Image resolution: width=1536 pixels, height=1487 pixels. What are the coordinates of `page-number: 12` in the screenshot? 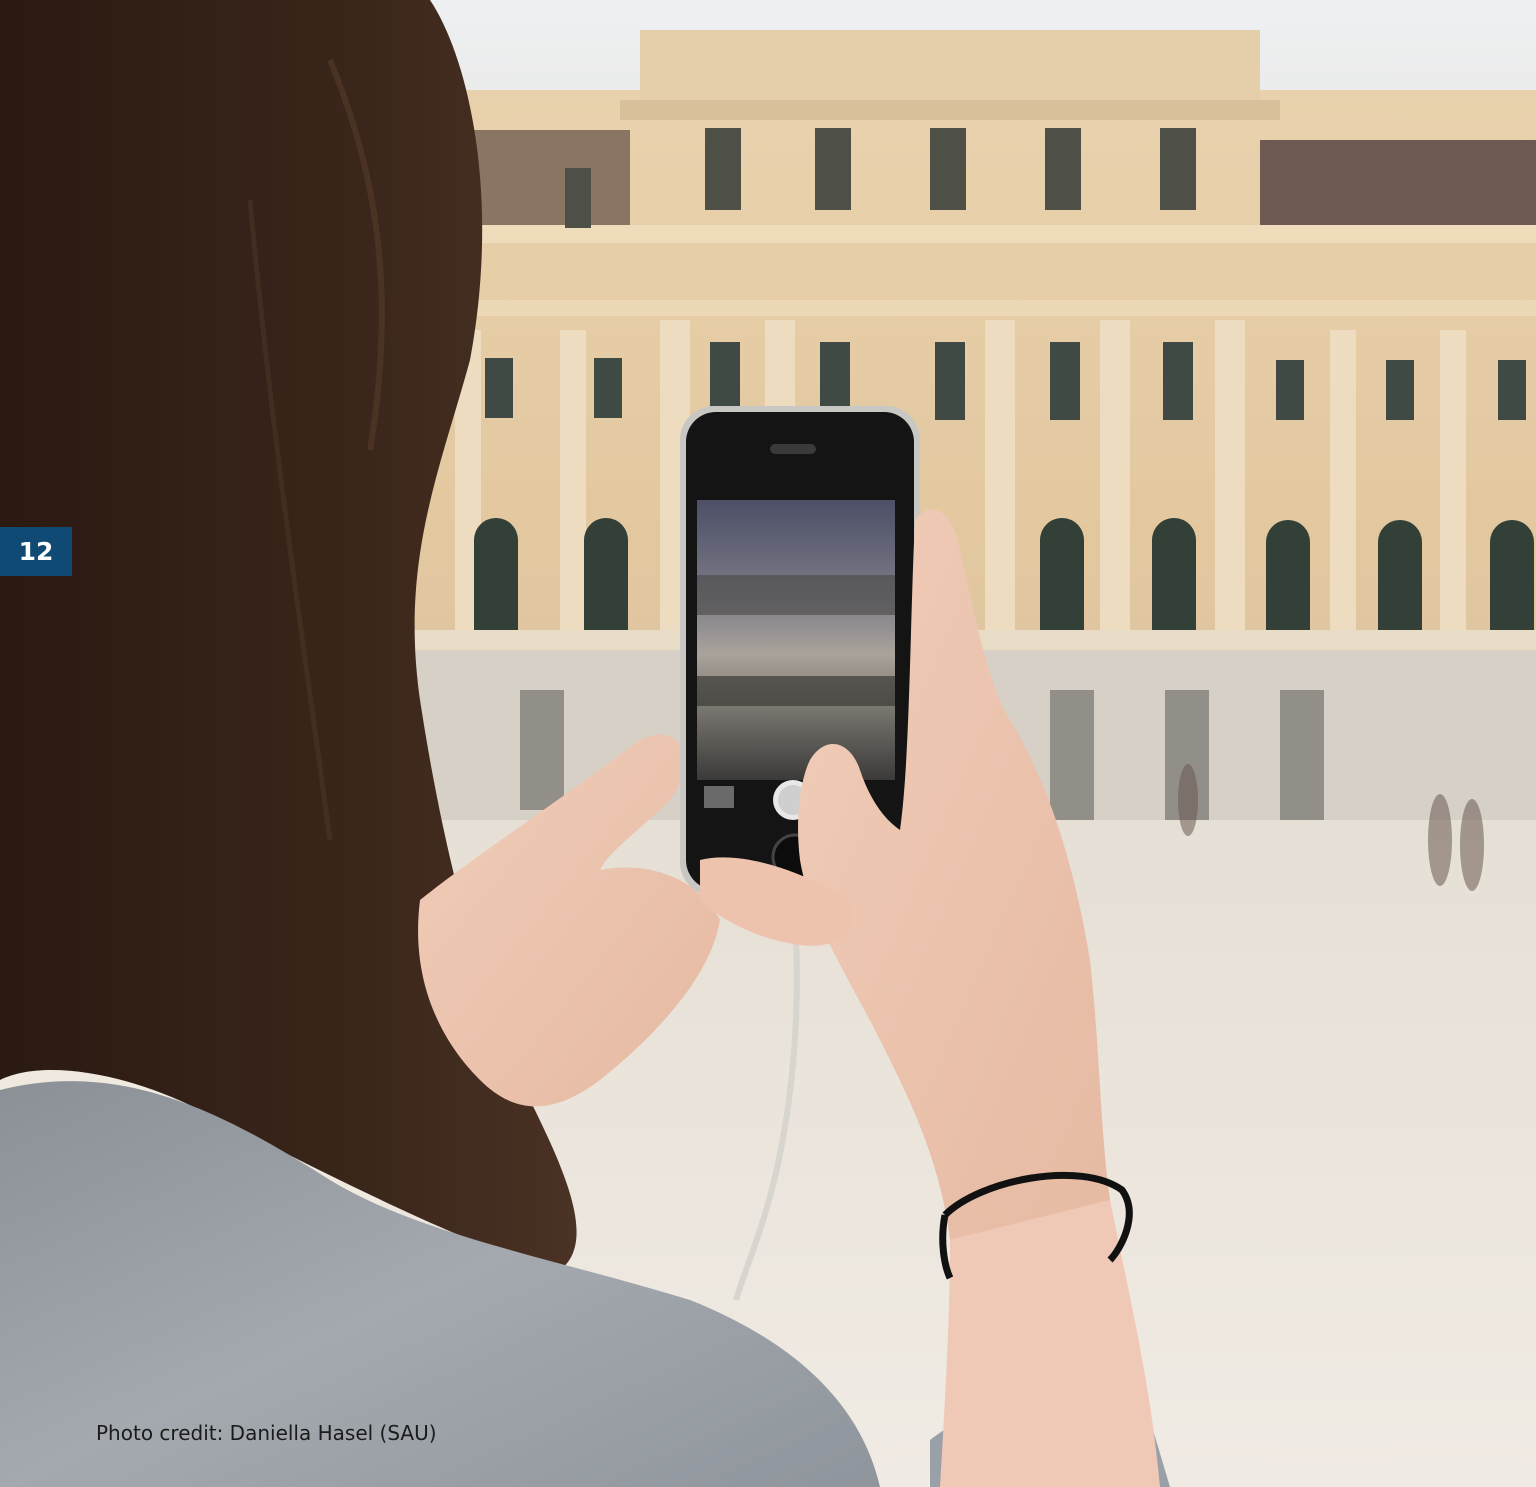 It's located at (36, 551).